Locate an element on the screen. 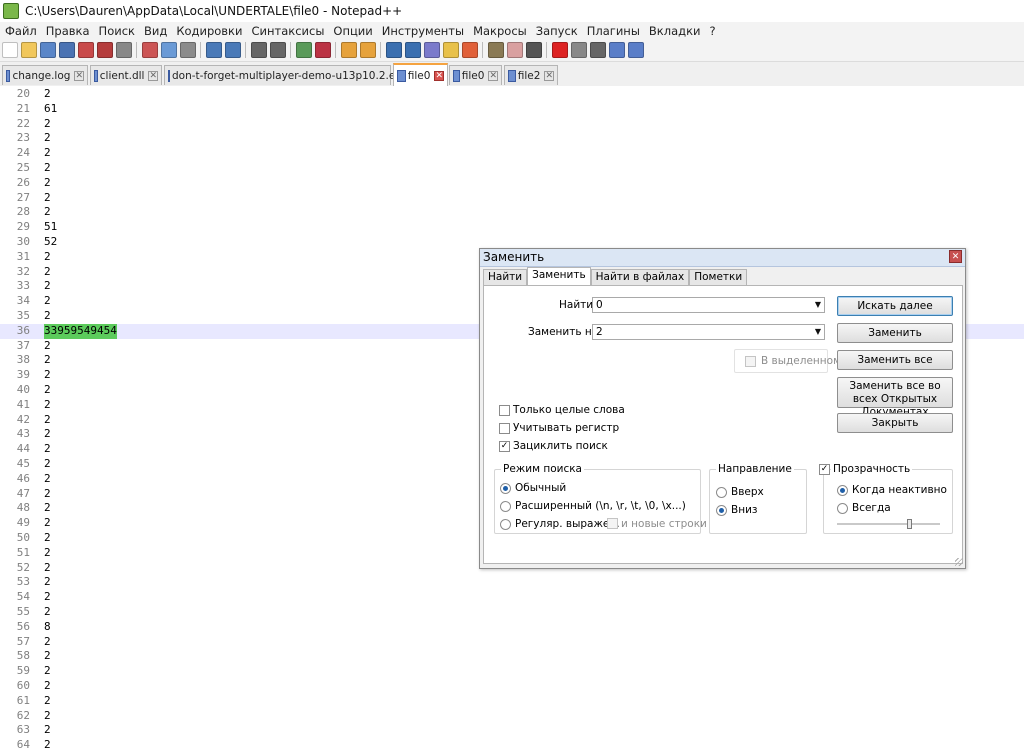  editor-line: 27 2 is located at coordinates (512, 198).